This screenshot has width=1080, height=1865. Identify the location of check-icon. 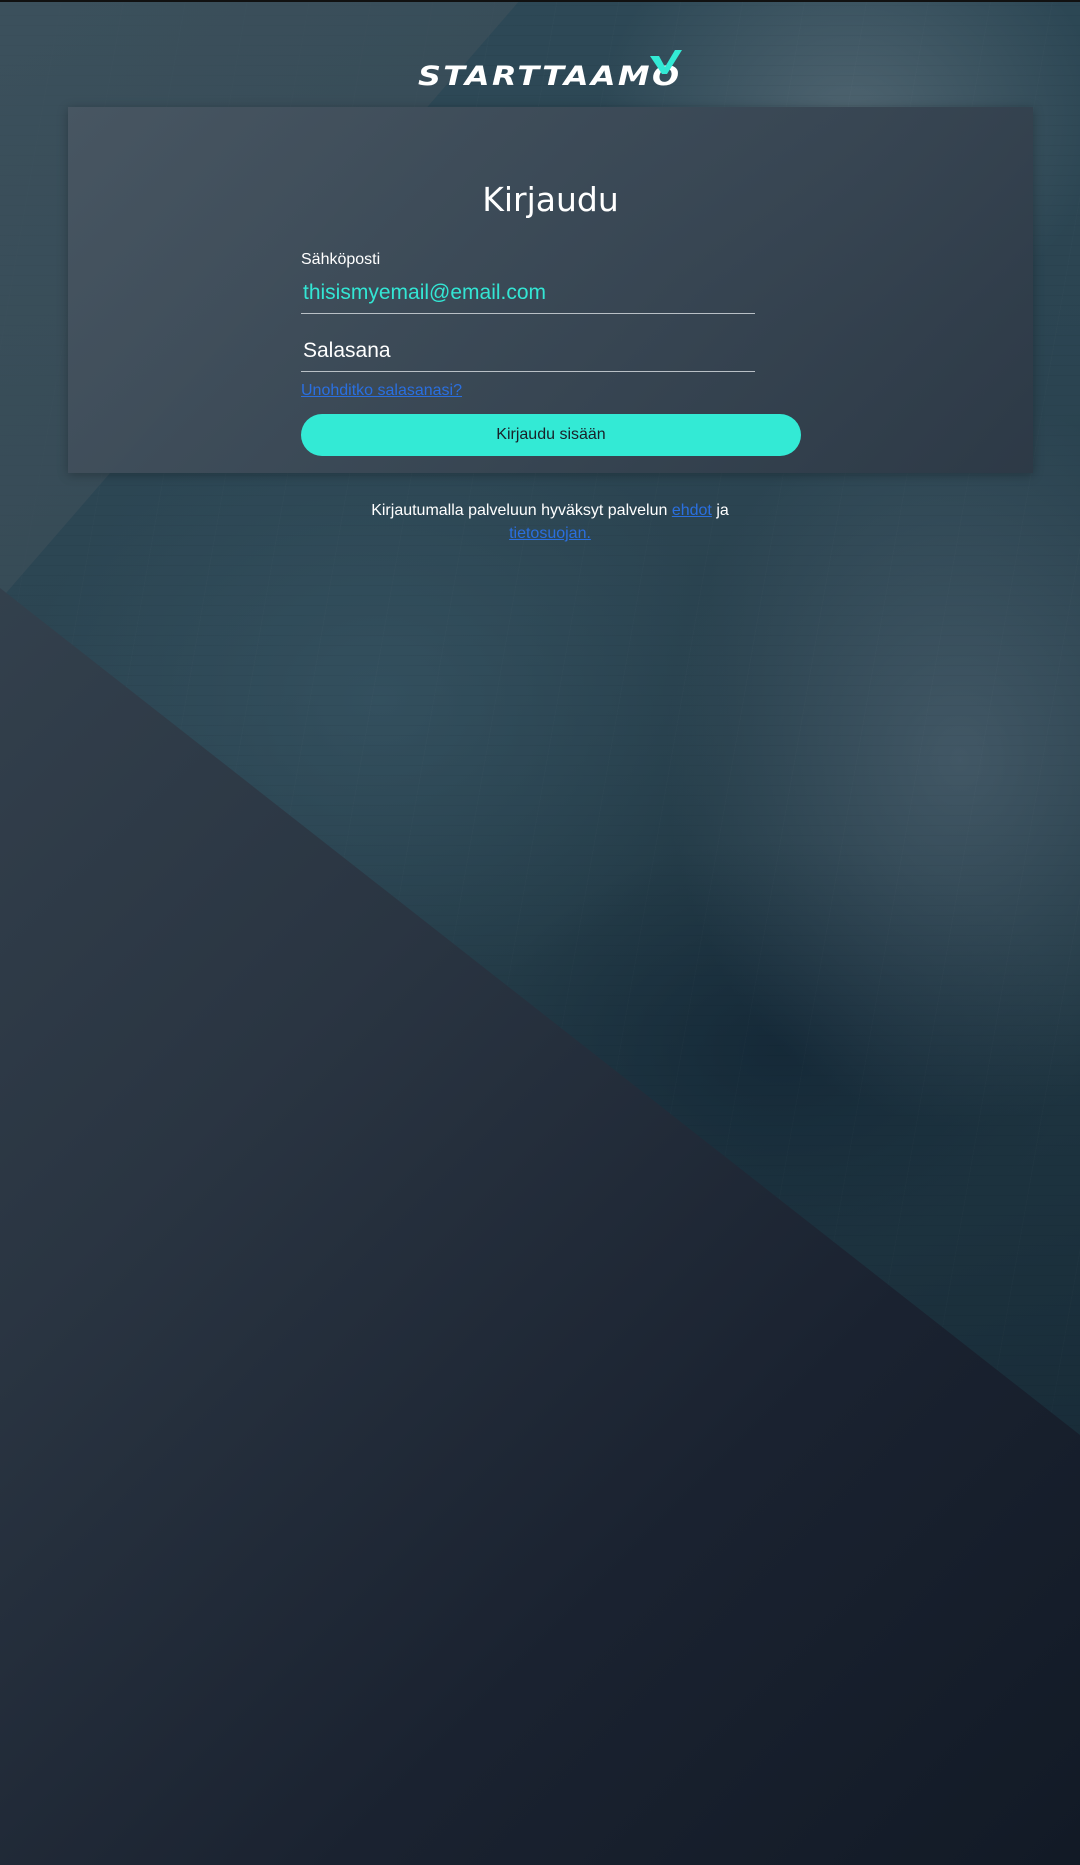
(666, 62).